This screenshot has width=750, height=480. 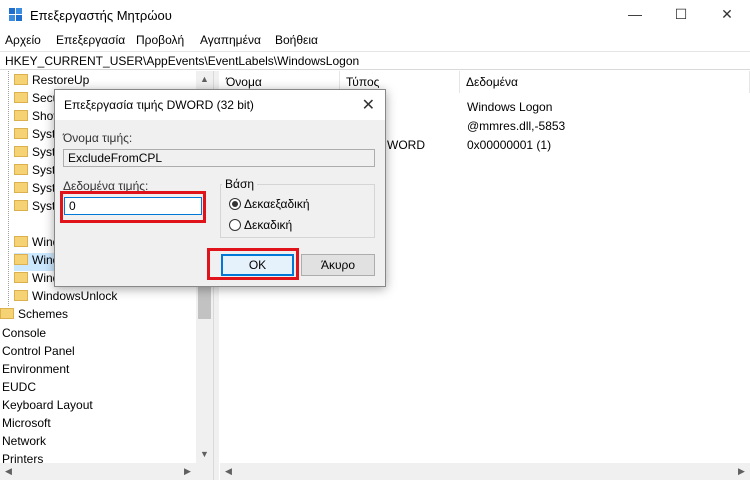 I want to click on window-title: Επεξεργαστής Μητρώου, so click(x=101, y=15).